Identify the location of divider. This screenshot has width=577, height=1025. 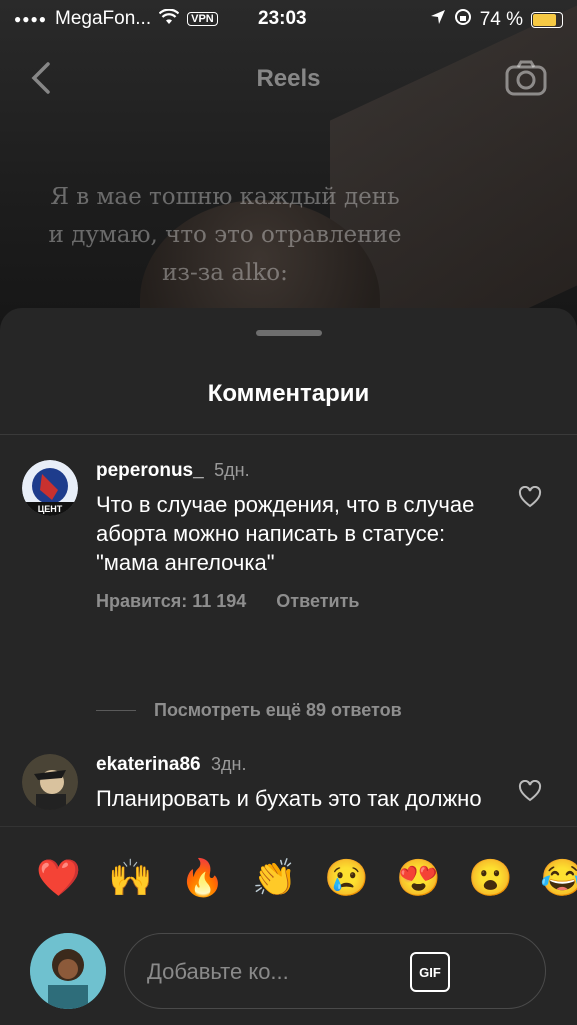
(288, 434).